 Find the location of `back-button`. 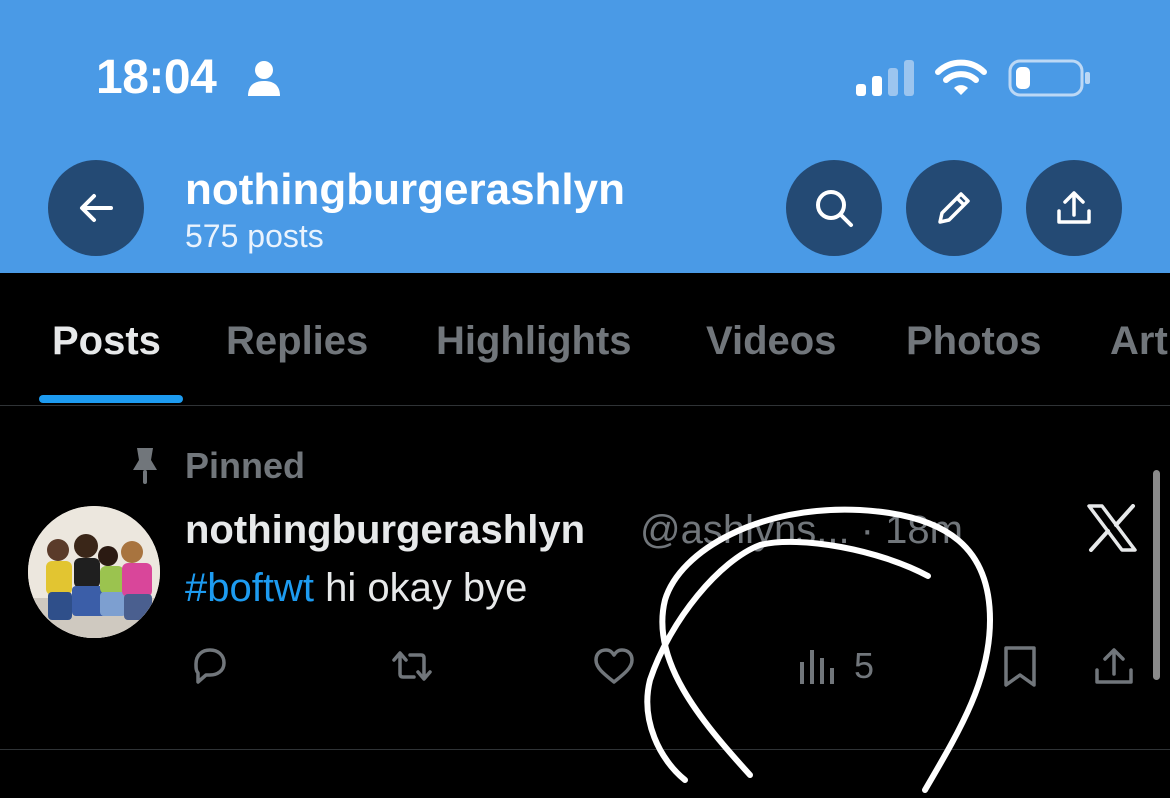

back-button is located at coordinates (96, 208).